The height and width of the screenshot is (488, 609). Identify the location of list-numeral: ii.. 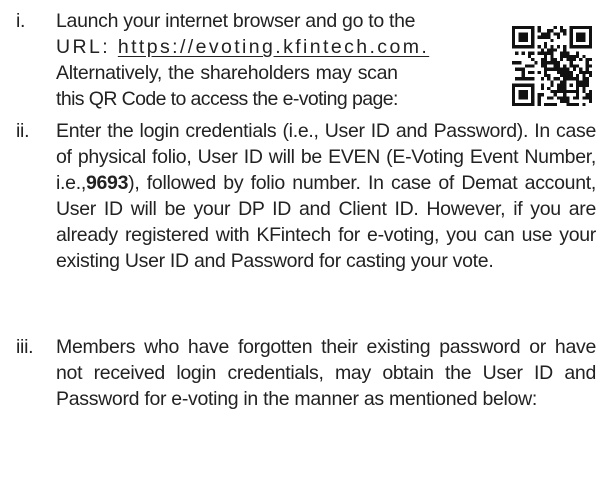
(23, 131).